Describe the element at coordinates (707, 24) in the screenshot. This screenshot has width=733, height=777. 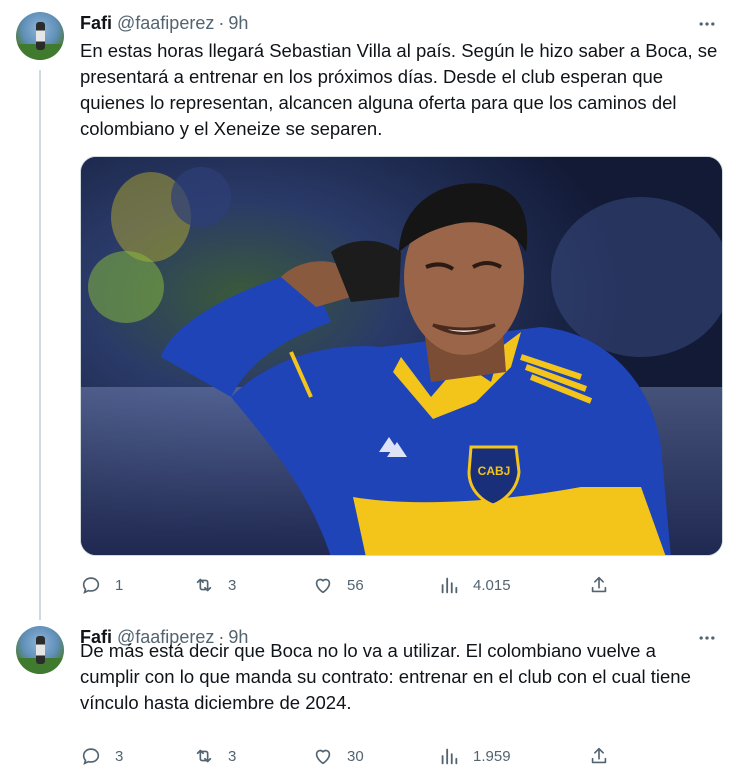
I see `more-icon` at that location.